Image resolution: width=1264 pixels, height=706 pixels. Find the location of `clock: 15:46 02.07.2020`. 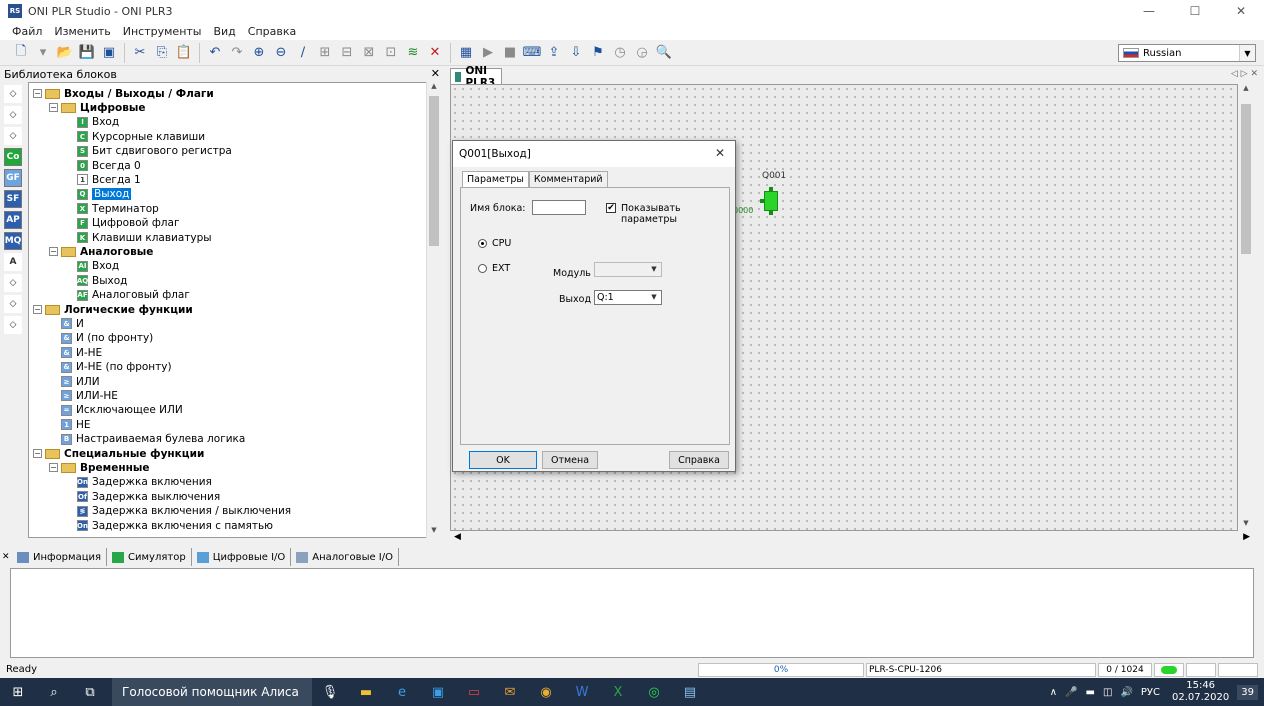

clock: 15:46 02.07.2020 is located at coordinates (1200, 692).